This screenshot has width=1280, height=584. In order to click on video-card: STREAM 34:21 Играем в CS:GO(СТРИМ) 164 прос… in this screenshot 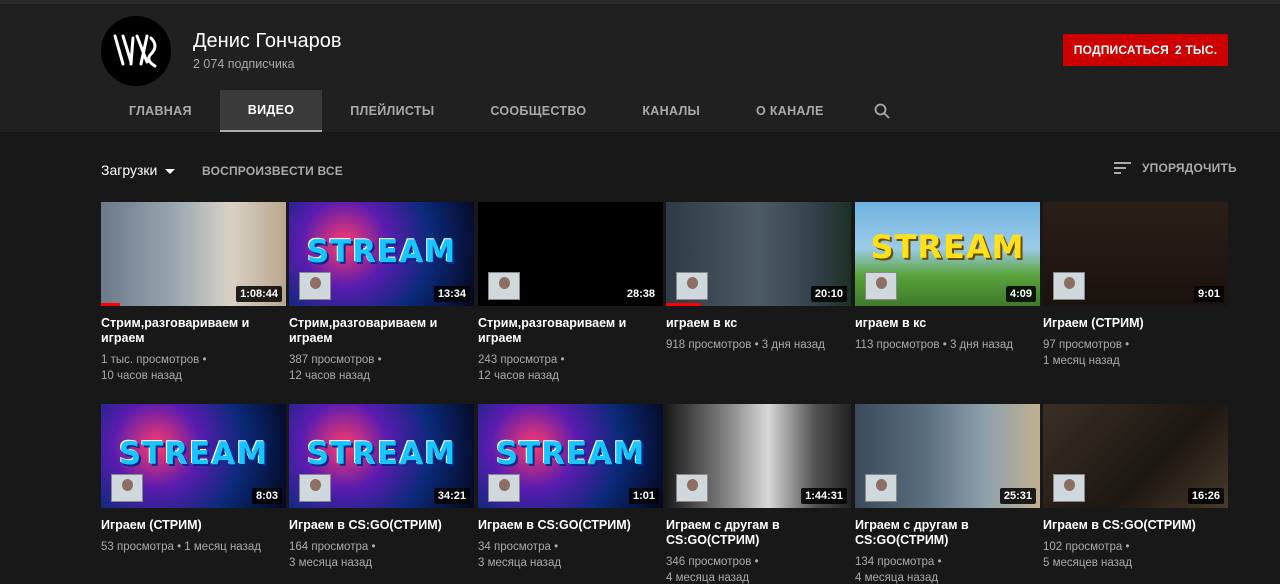, I will do `click(381, 487)`.